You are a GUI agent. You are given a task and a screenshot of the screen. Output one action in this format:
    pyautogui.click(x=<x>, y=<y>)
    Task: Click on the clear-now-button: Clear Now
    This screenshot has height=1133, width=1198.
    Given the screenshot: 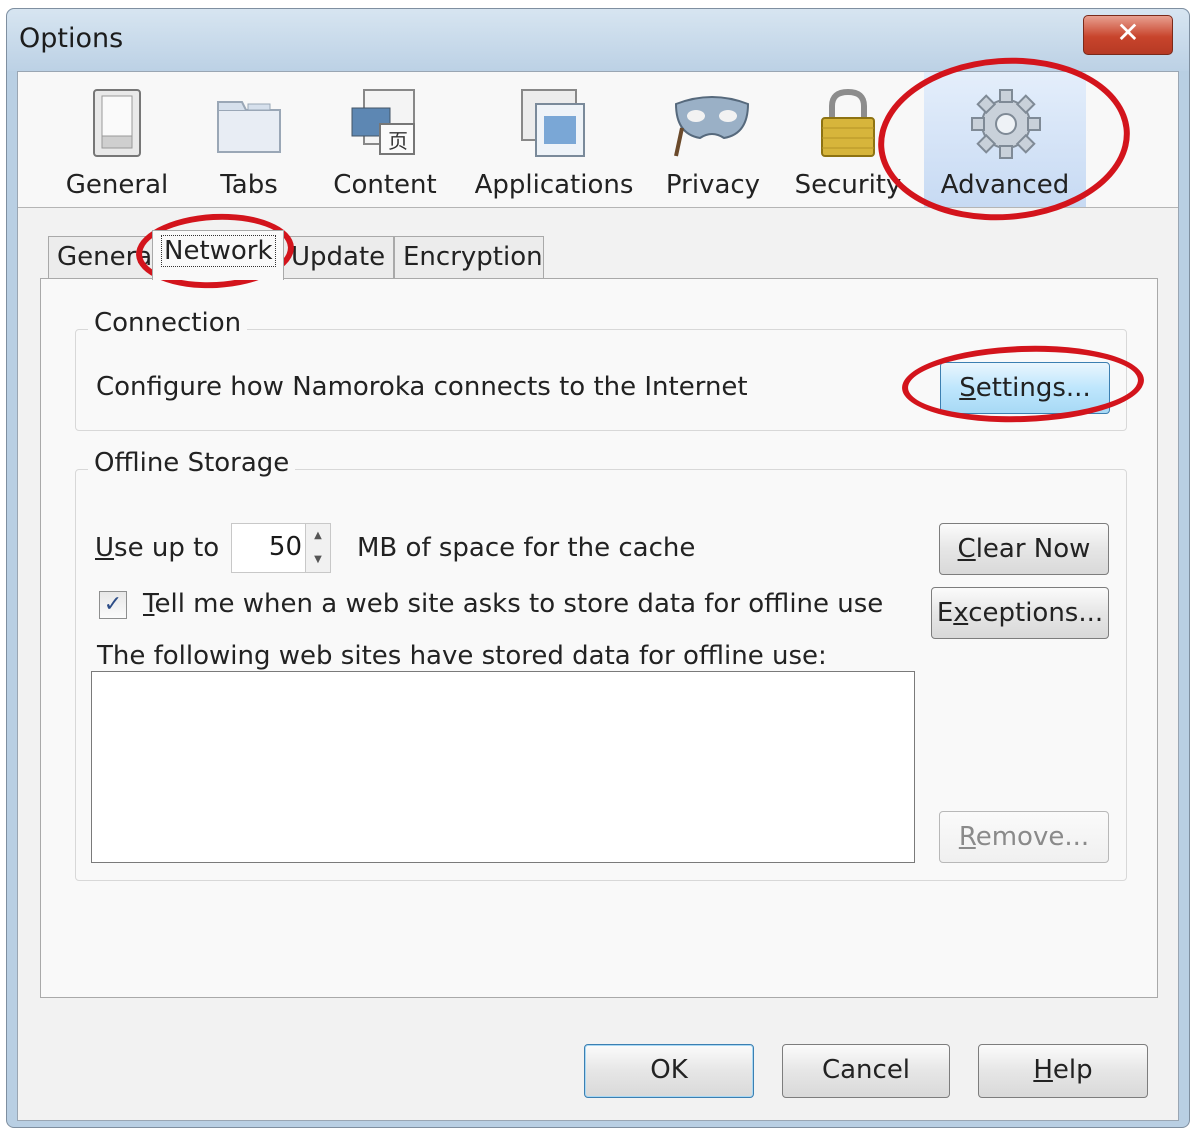 What is the action you would take?
    pyautogui.click(x=1024, y=549)
    